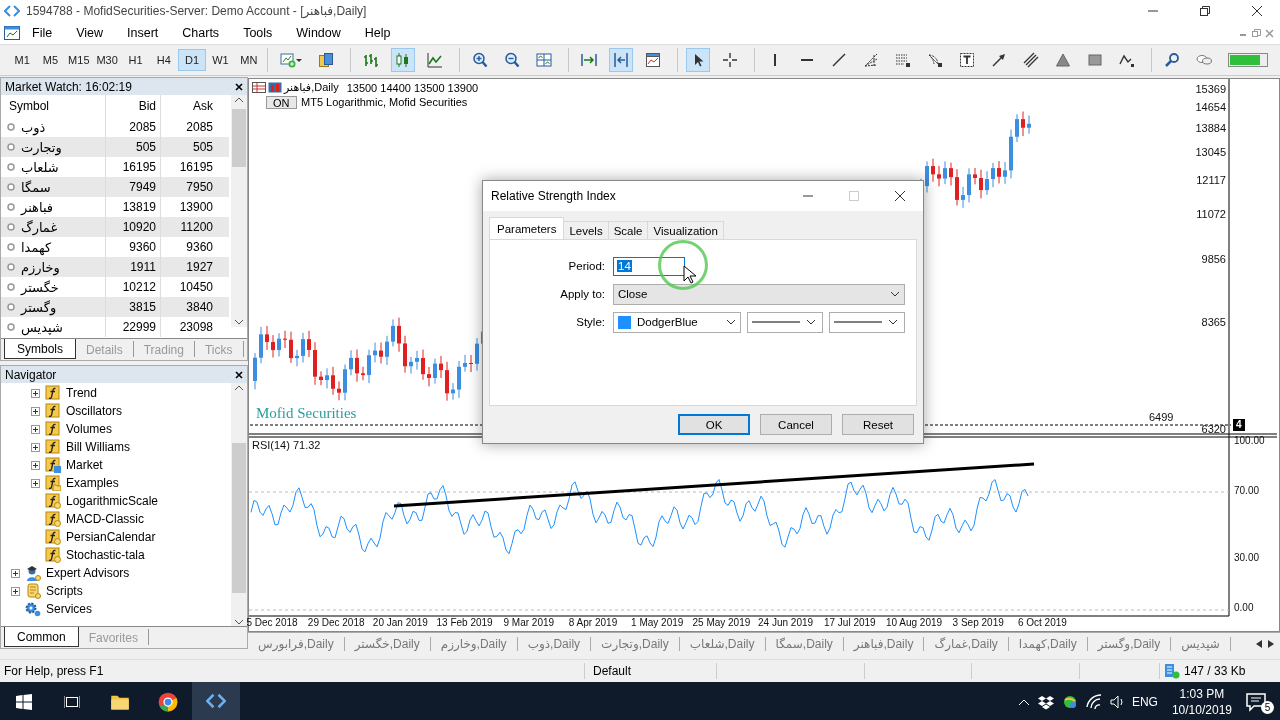 Image resolution: width=1280 pixels, height=720 pixels. Describe the element at coordinates (258, 33) in the screenshot. I see `menu-item: Tools` at that location.